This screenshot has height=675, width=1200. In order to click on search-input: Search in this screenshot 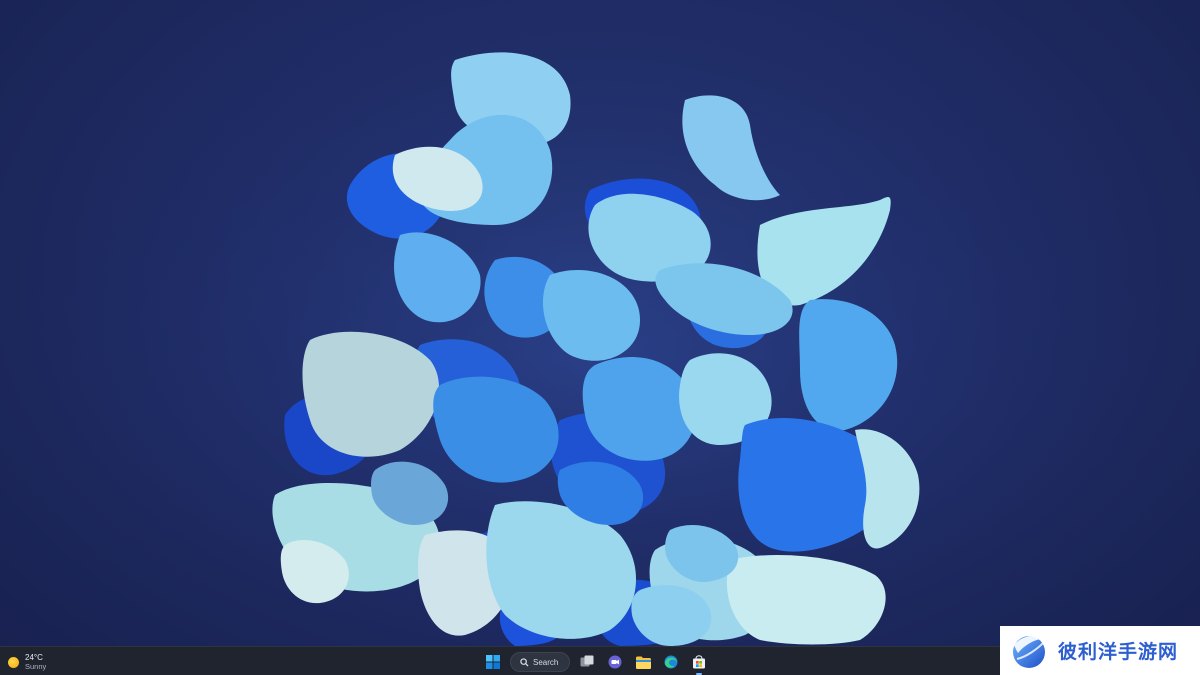, I will do `click(540, 662)`.